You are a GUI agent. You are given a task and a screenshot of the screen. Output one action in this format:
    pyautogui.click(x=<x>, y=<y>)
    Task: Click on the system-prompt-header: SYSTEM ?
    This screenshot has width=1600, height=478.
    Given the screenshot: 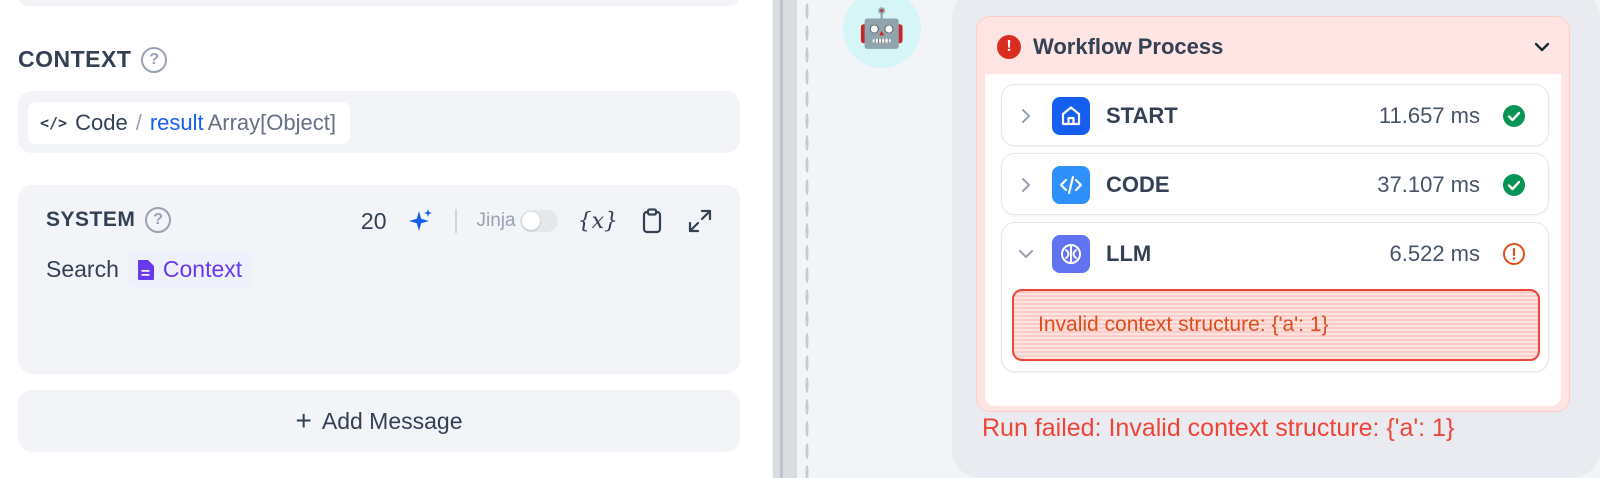 What is the action you would take?
    pyautogui.click(x=109, y=220)
    